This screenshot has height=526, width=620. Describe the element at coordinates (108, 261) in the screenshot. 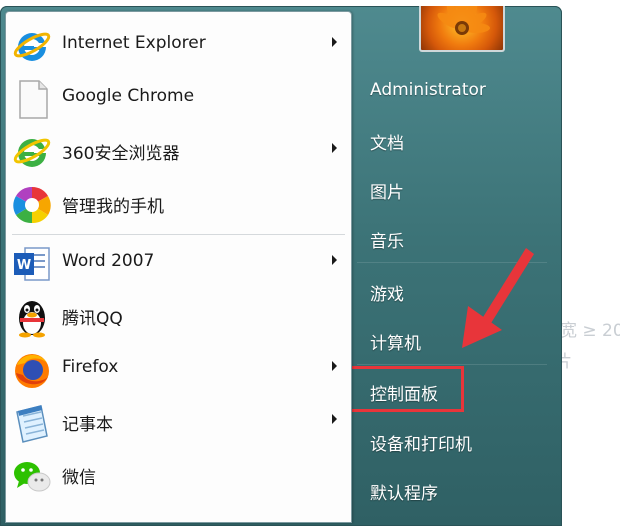

I see `program-label: Word 2007` at that location.